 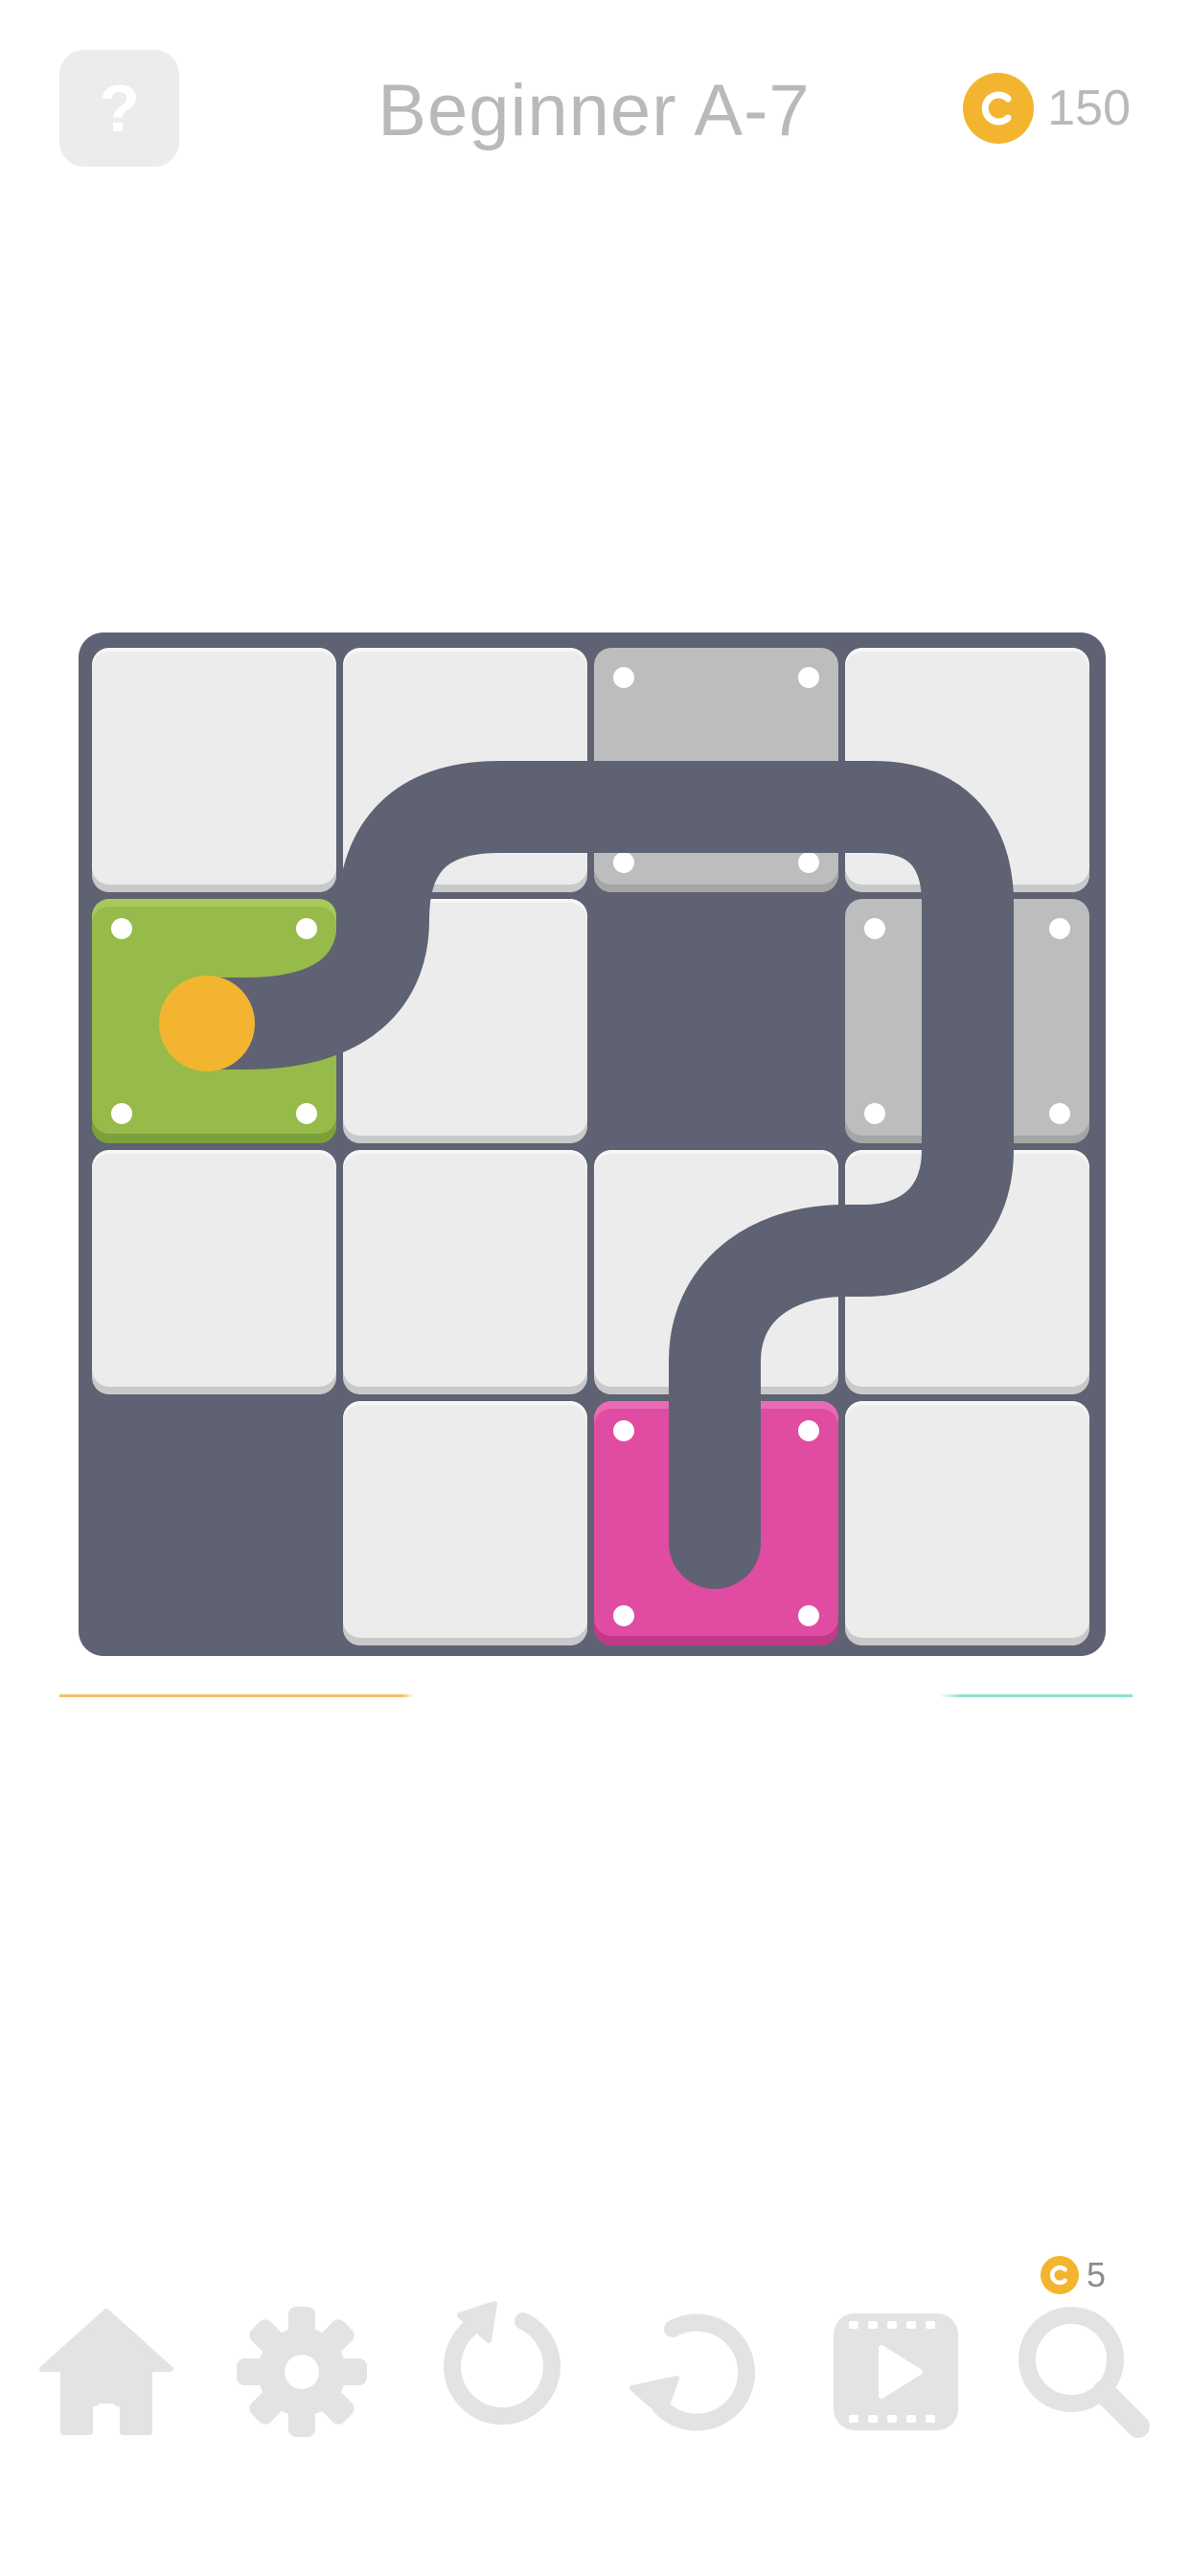 I want to click on undo-button, so click(x=695, y=2372).